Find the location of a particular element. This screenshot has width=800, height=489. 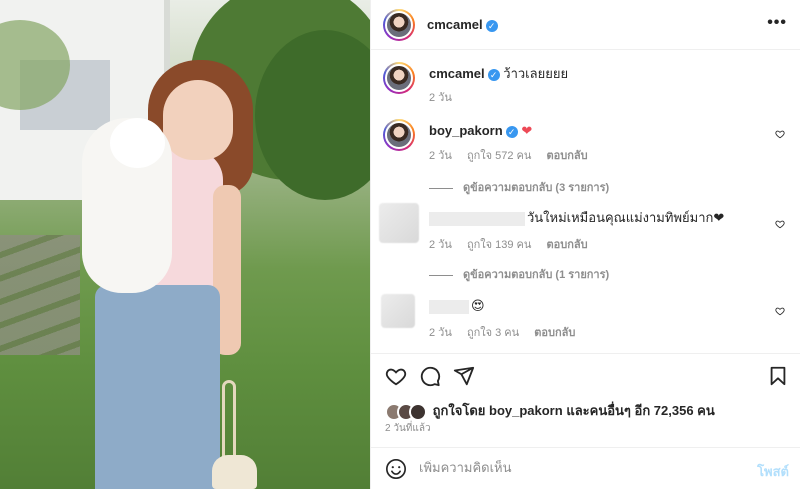

emoji-smiley-icon is located at coordinates (396, 469).